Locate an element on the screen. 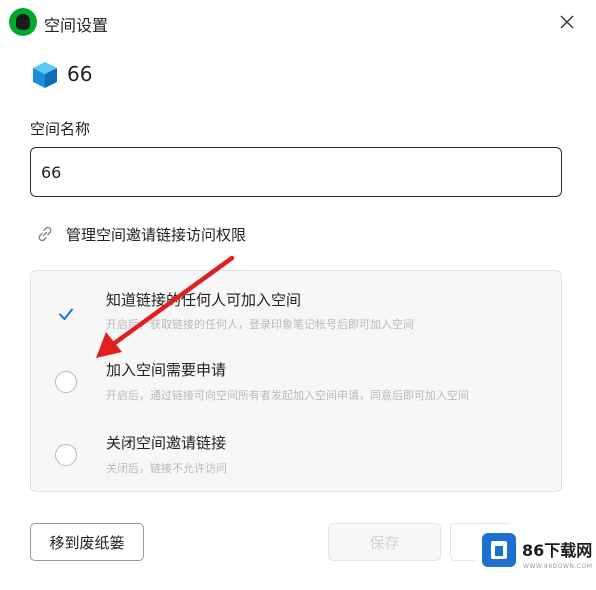 This screenshot has width=596, height=590. checkmark-icon is located at coordinates (66, 314).